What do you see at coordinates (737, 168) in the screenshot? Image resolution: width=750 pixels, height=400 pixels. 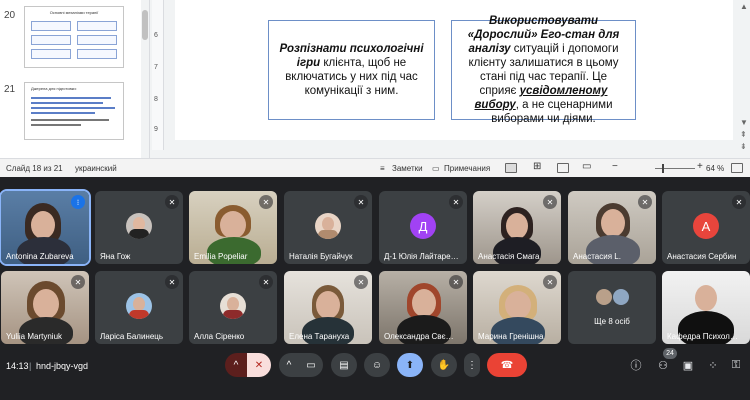 I see `fit-to-window-icon` at bounding box center [737, 168].